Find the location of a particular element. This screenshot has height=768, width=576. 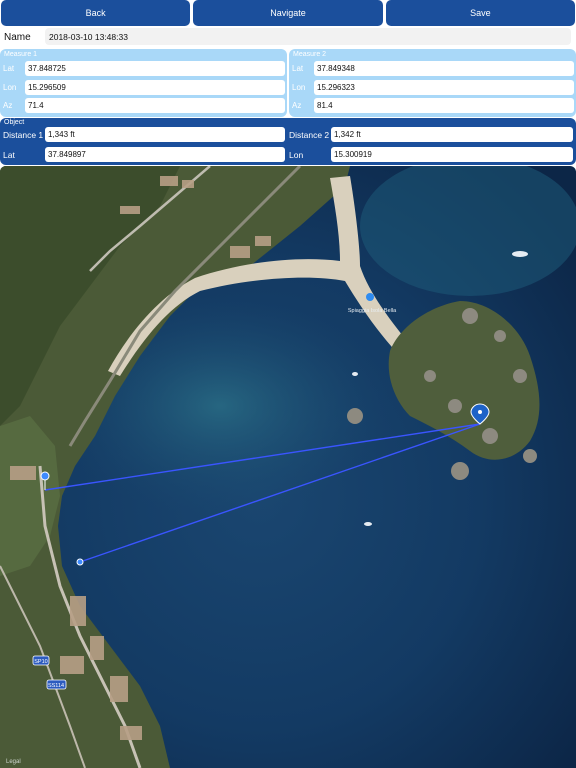

name-row: Name is located at coordinates (288, 37).